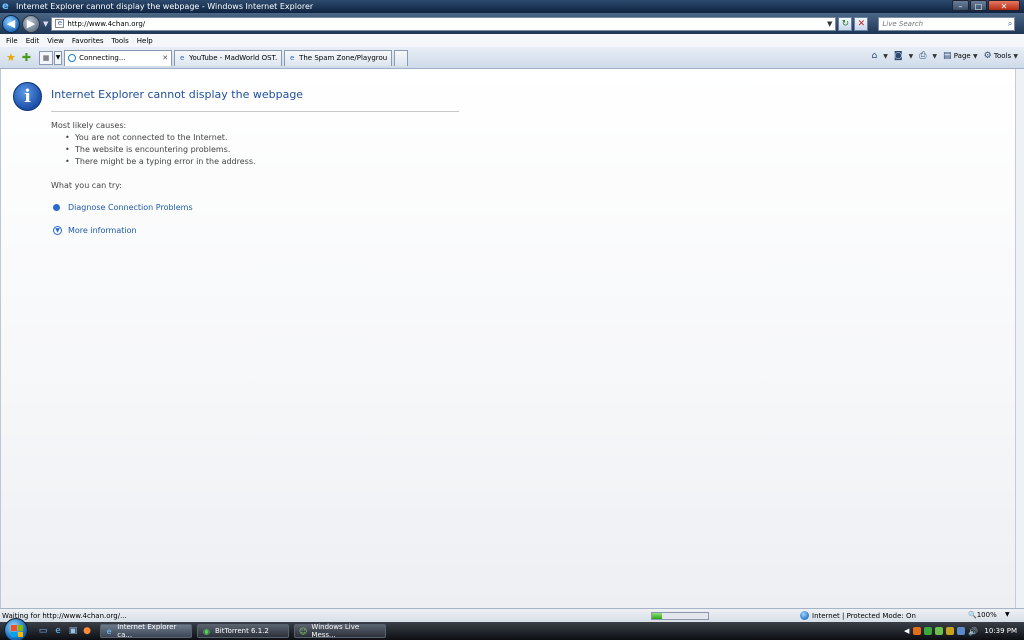 The image size is (1024, 640). I want to click on print-icon: ⎙, so click(922, 56).